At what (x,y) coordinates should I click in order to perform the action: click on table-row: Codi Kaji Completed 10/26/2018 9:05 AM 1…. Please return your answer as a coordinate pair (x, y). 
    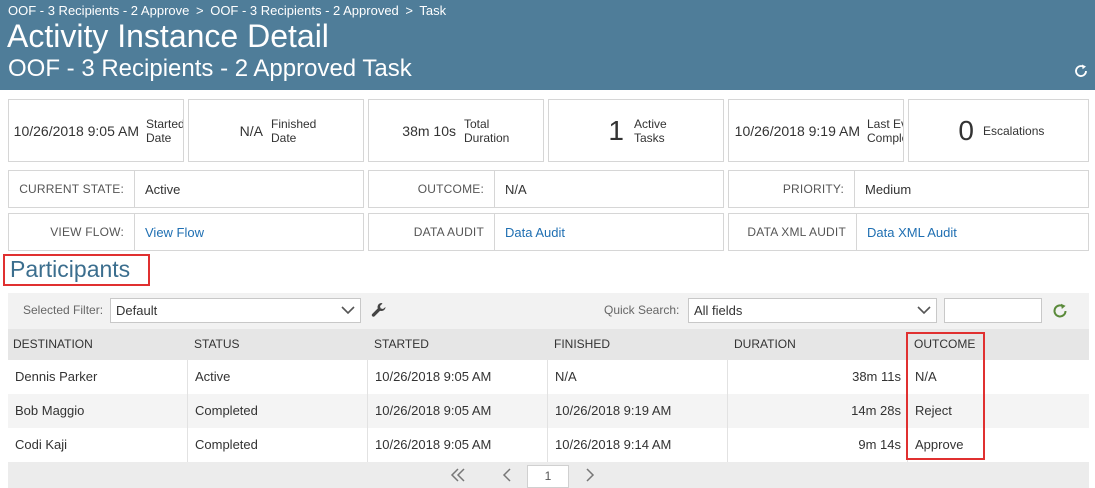
    Looking at the image, I should click on (548, 445).